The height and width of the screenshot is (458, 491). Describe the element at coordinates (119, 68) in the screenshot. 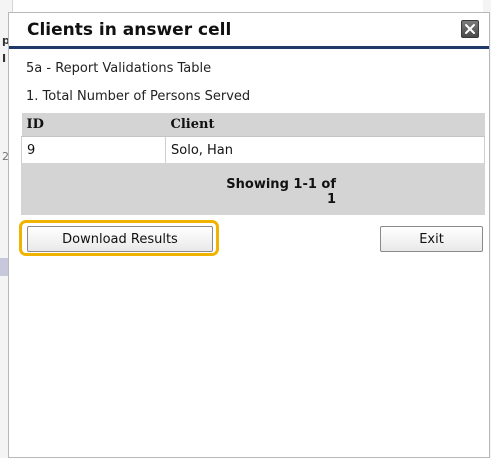

I see `report-table-name: 5a - Report Validations Table` at that location.